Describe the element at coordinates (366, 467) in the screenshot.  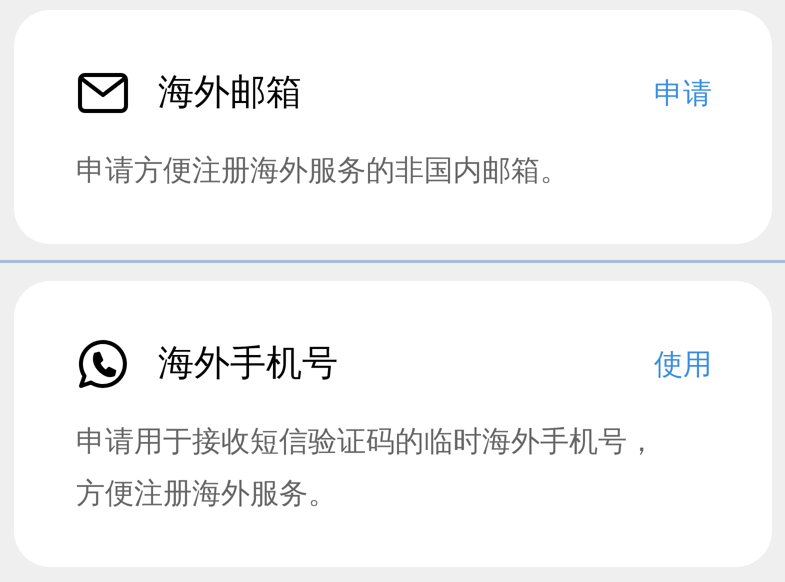
I see `card-description: 申请用于接收短信验证码的临时海外手机号，方便注册海外服务。` at that location.